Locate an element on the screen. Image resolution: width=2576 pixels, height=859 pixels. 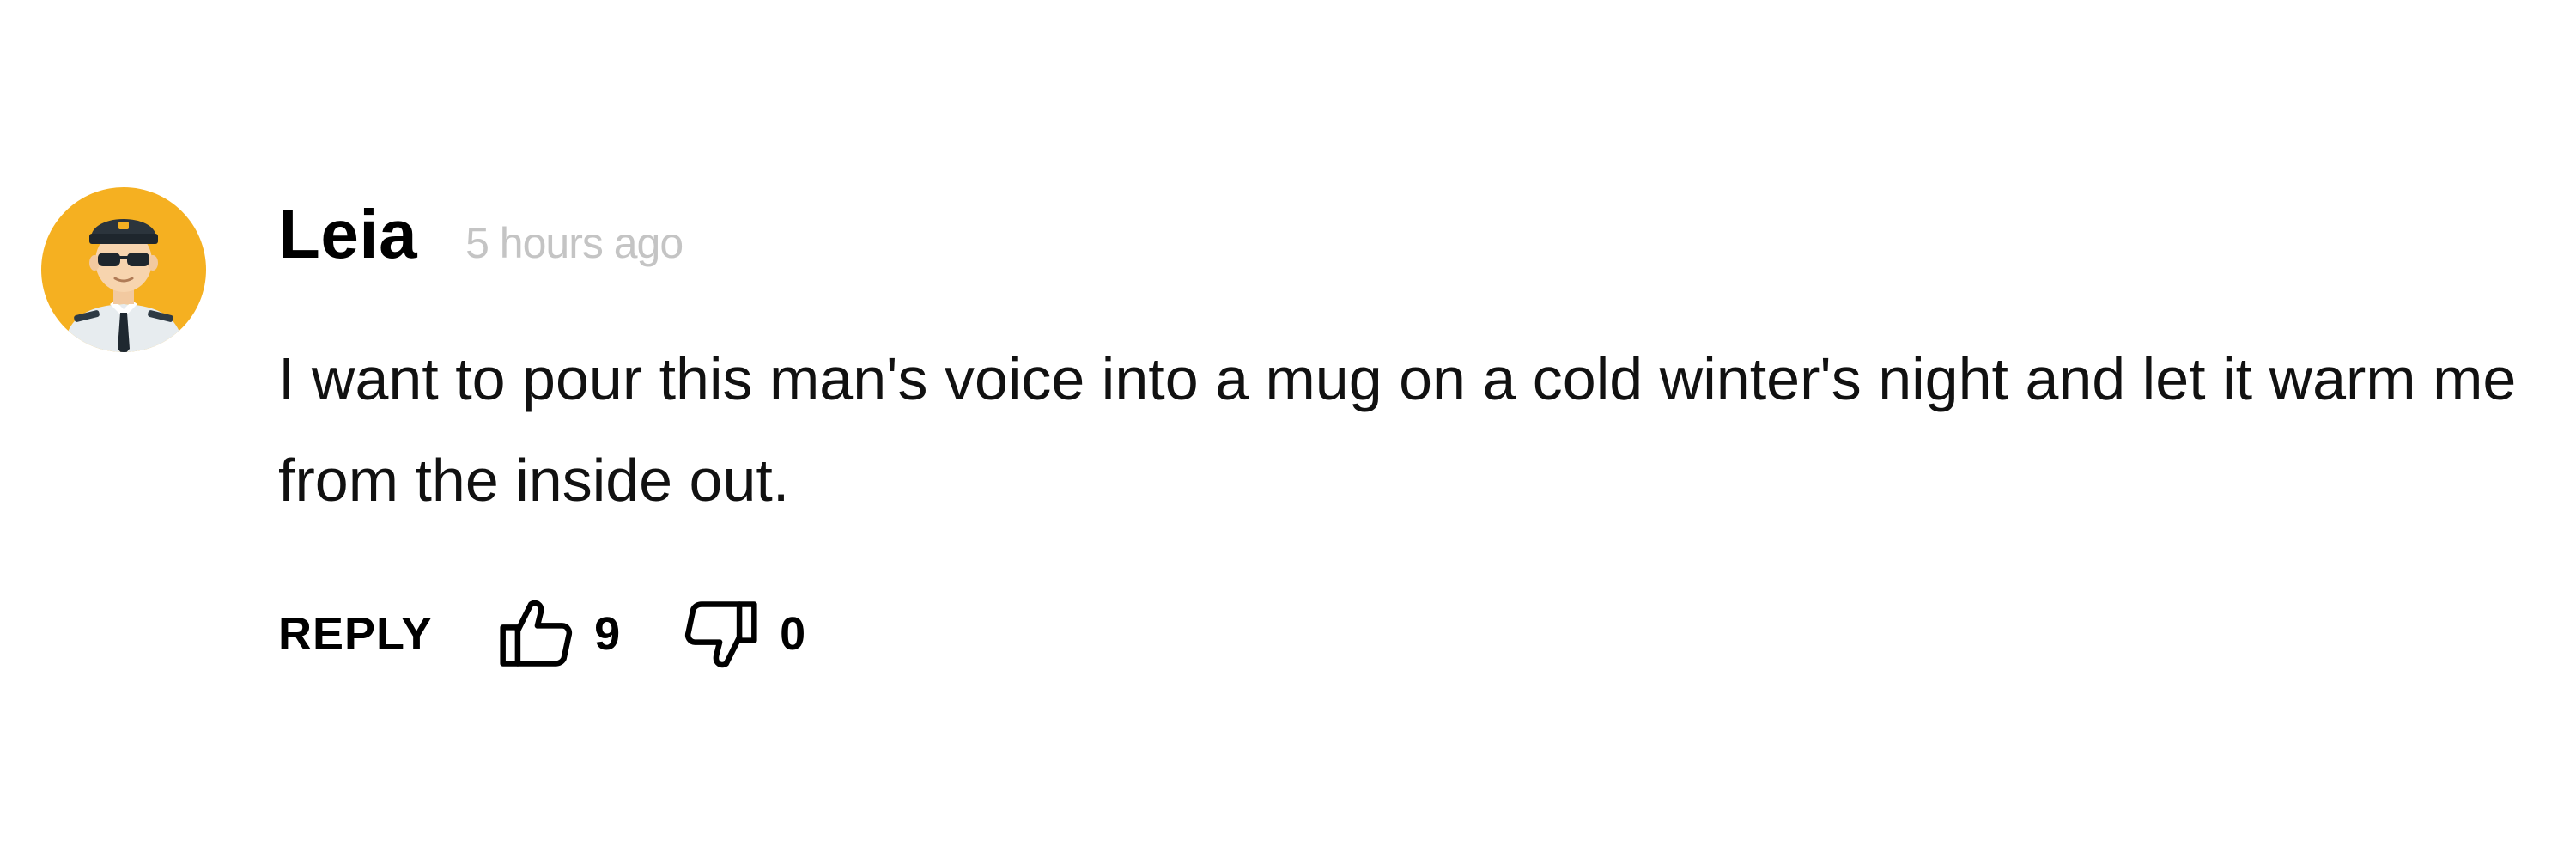
dislike-count: 0 is located at coordinates (793, 634).